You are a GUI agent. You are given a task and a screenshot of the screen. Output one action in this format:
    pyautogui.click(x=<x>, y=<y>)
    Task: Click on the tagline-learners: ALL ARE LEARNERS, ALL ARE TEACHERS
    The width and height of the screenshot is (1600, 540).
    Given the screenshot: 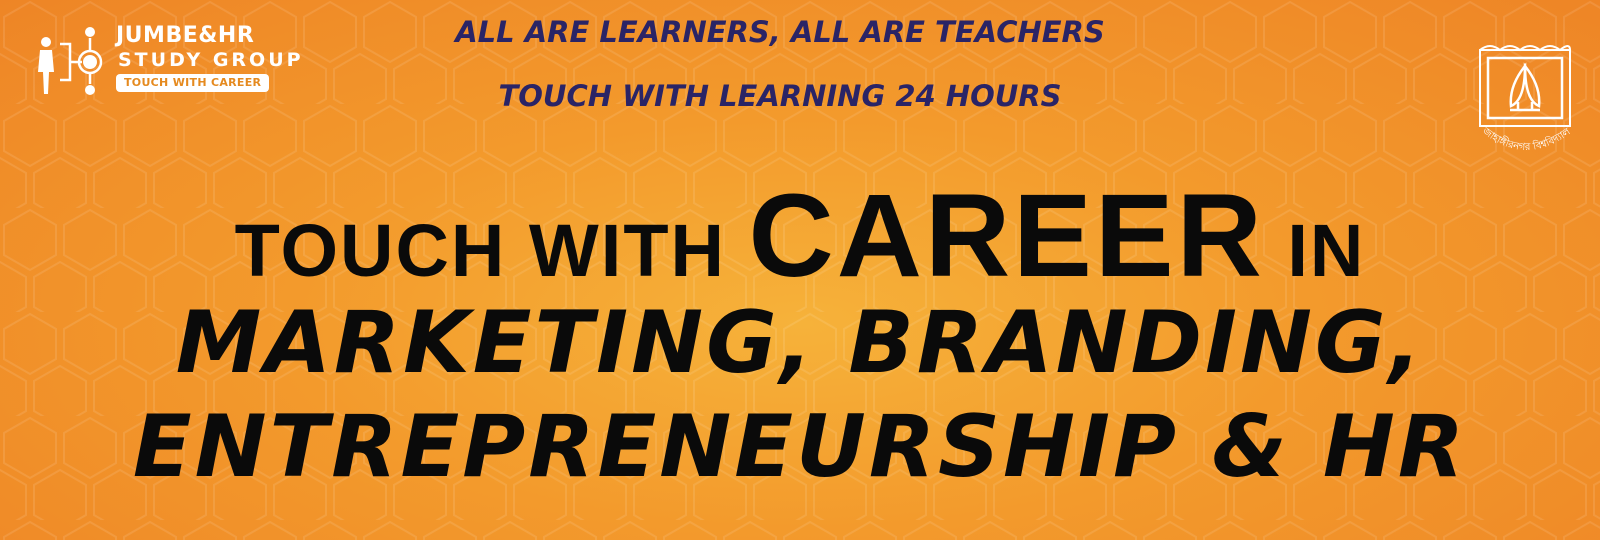 What is the action you would take?
    pyautogui.click(x=780, y=32)
    